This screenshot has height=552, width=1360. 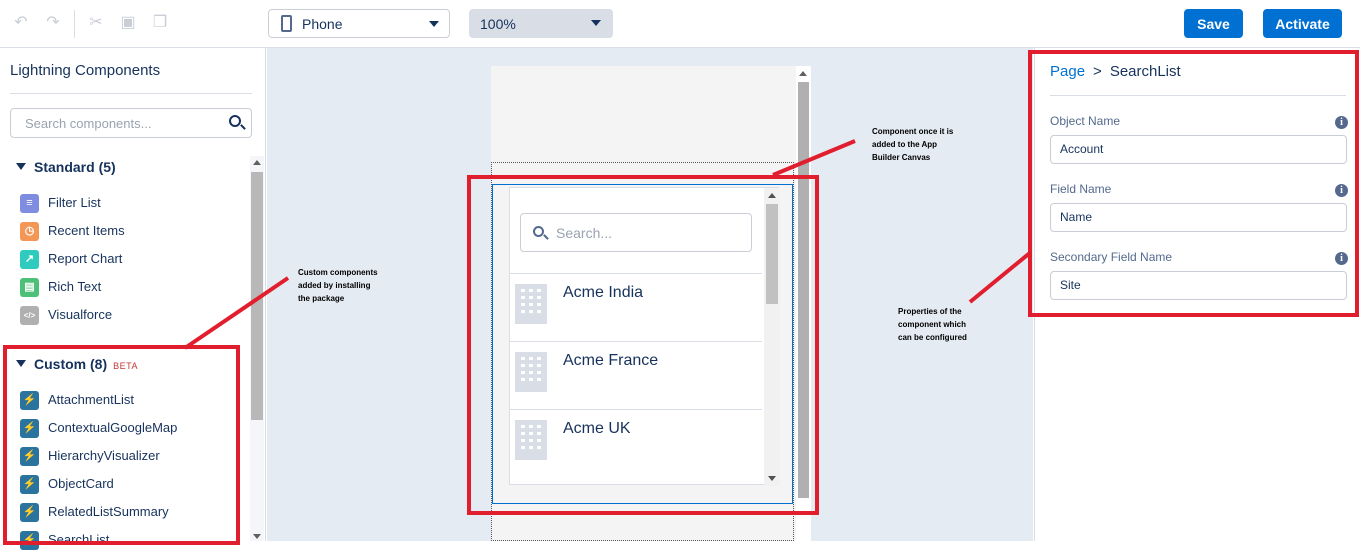 What do you see at coordinates (235, 121) in the screenshot?
I see `search-icon` at bounding box center [235, 121].